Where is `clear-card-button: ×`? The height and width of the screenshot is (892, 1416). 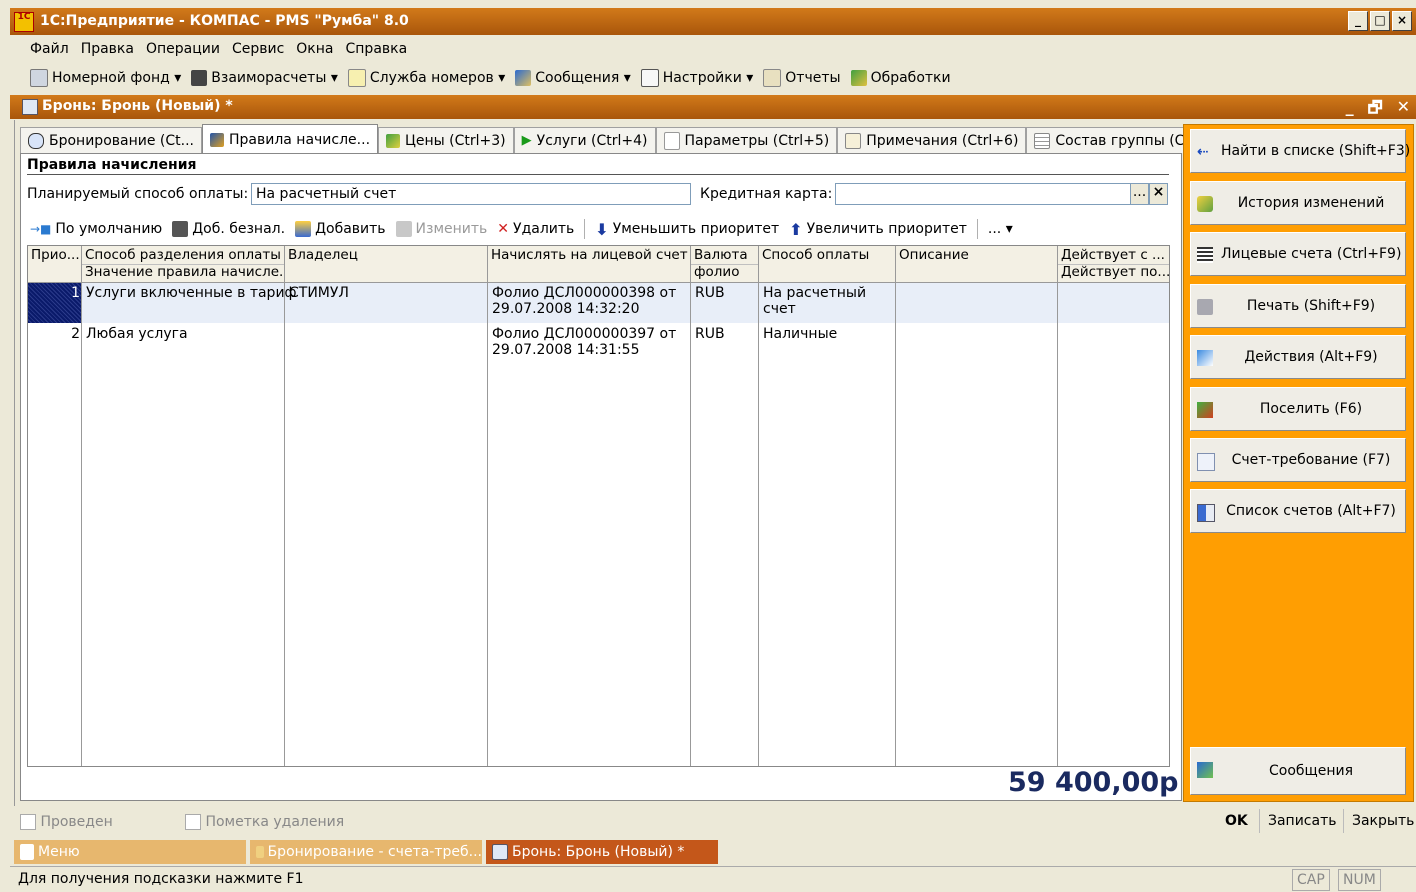 clear-card-button: × is located at coordinates (1158, 194).